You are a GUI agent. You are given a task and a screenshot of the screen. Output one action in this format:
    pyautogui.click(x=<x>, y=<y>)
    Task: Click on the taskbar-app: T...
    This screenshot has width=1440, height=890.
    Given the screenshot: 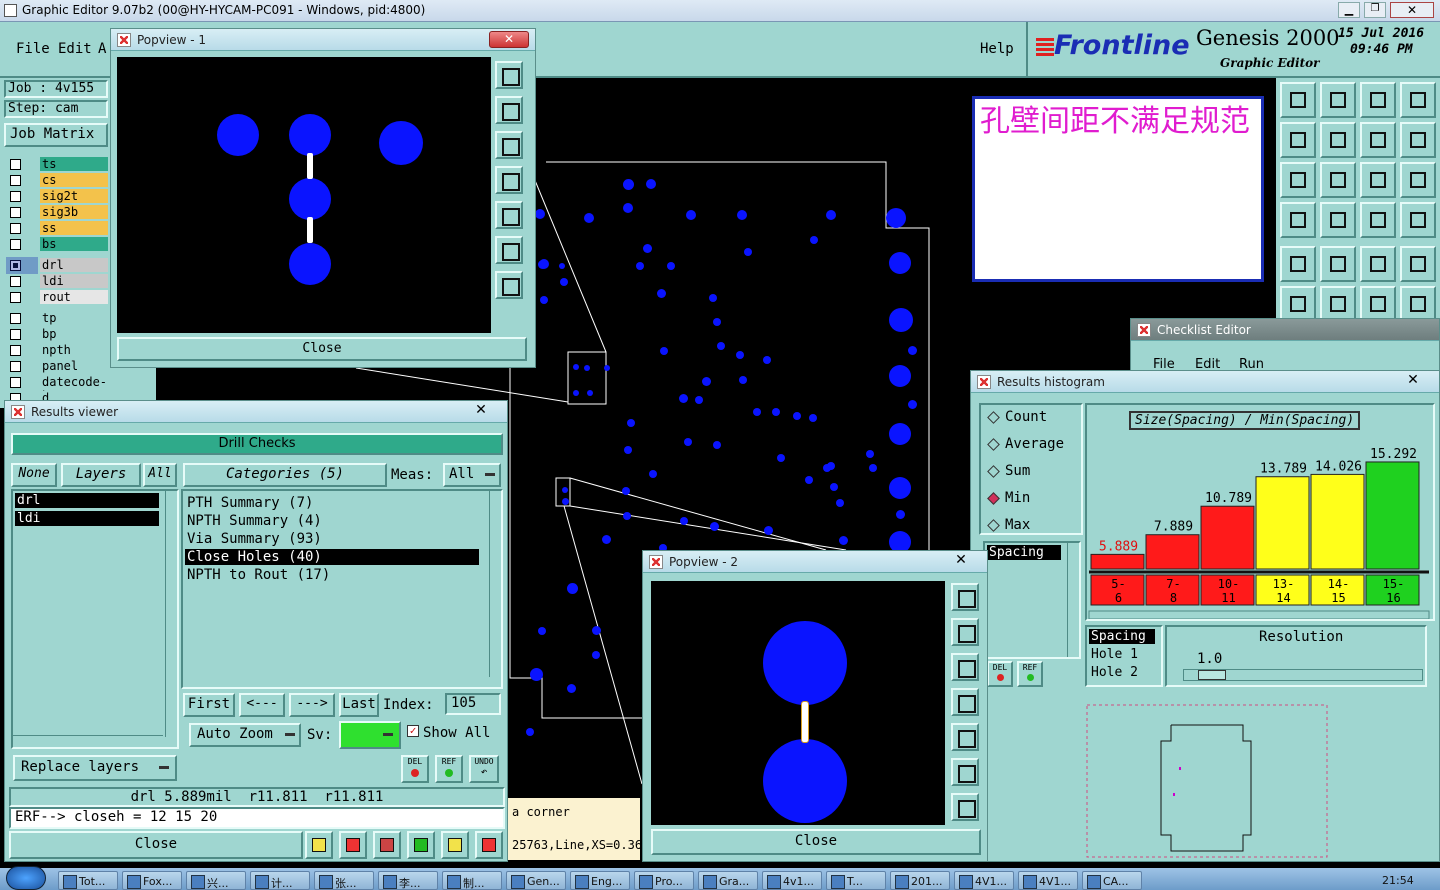 What is the action you would take?
    pyautogui.click(x=856, y=880)
    